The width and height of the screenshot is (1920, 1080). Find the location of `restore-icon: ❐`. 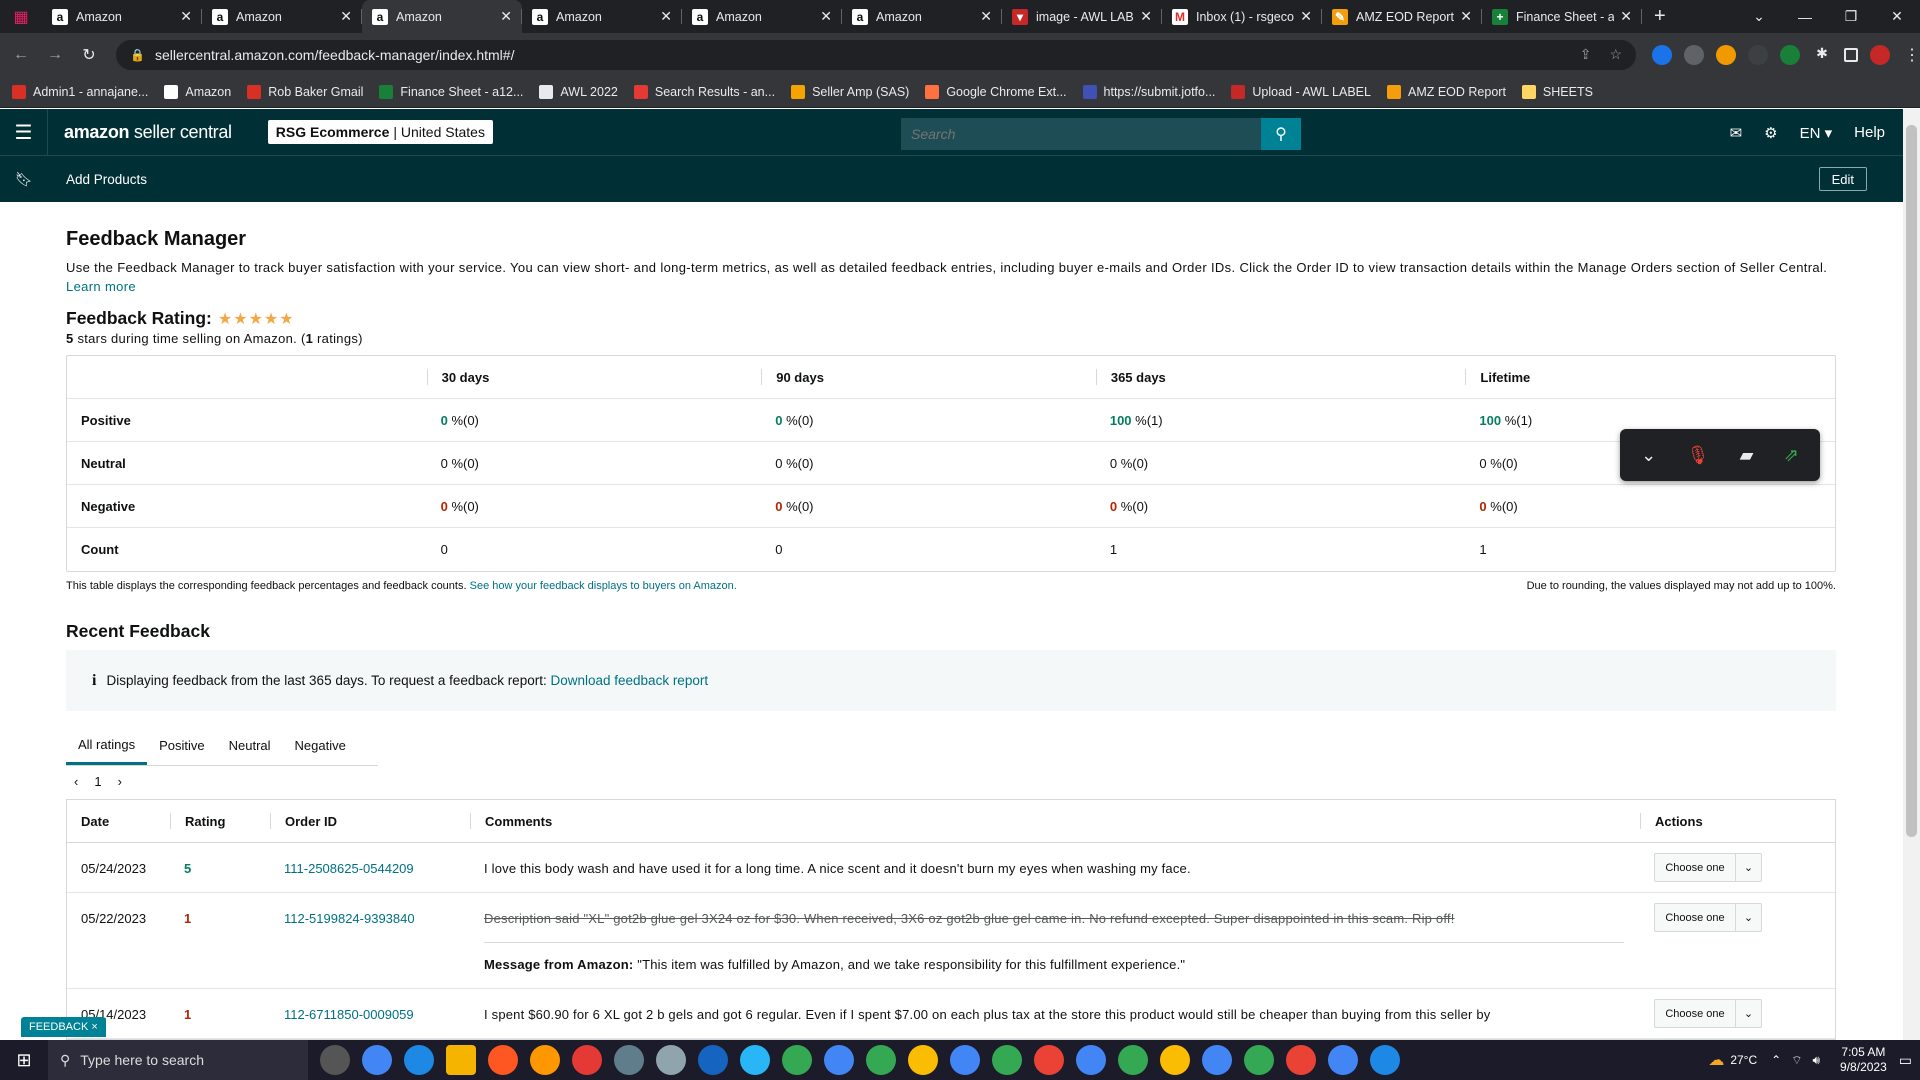

restore-icon: ❐ is located at coordinates (1851, 16).